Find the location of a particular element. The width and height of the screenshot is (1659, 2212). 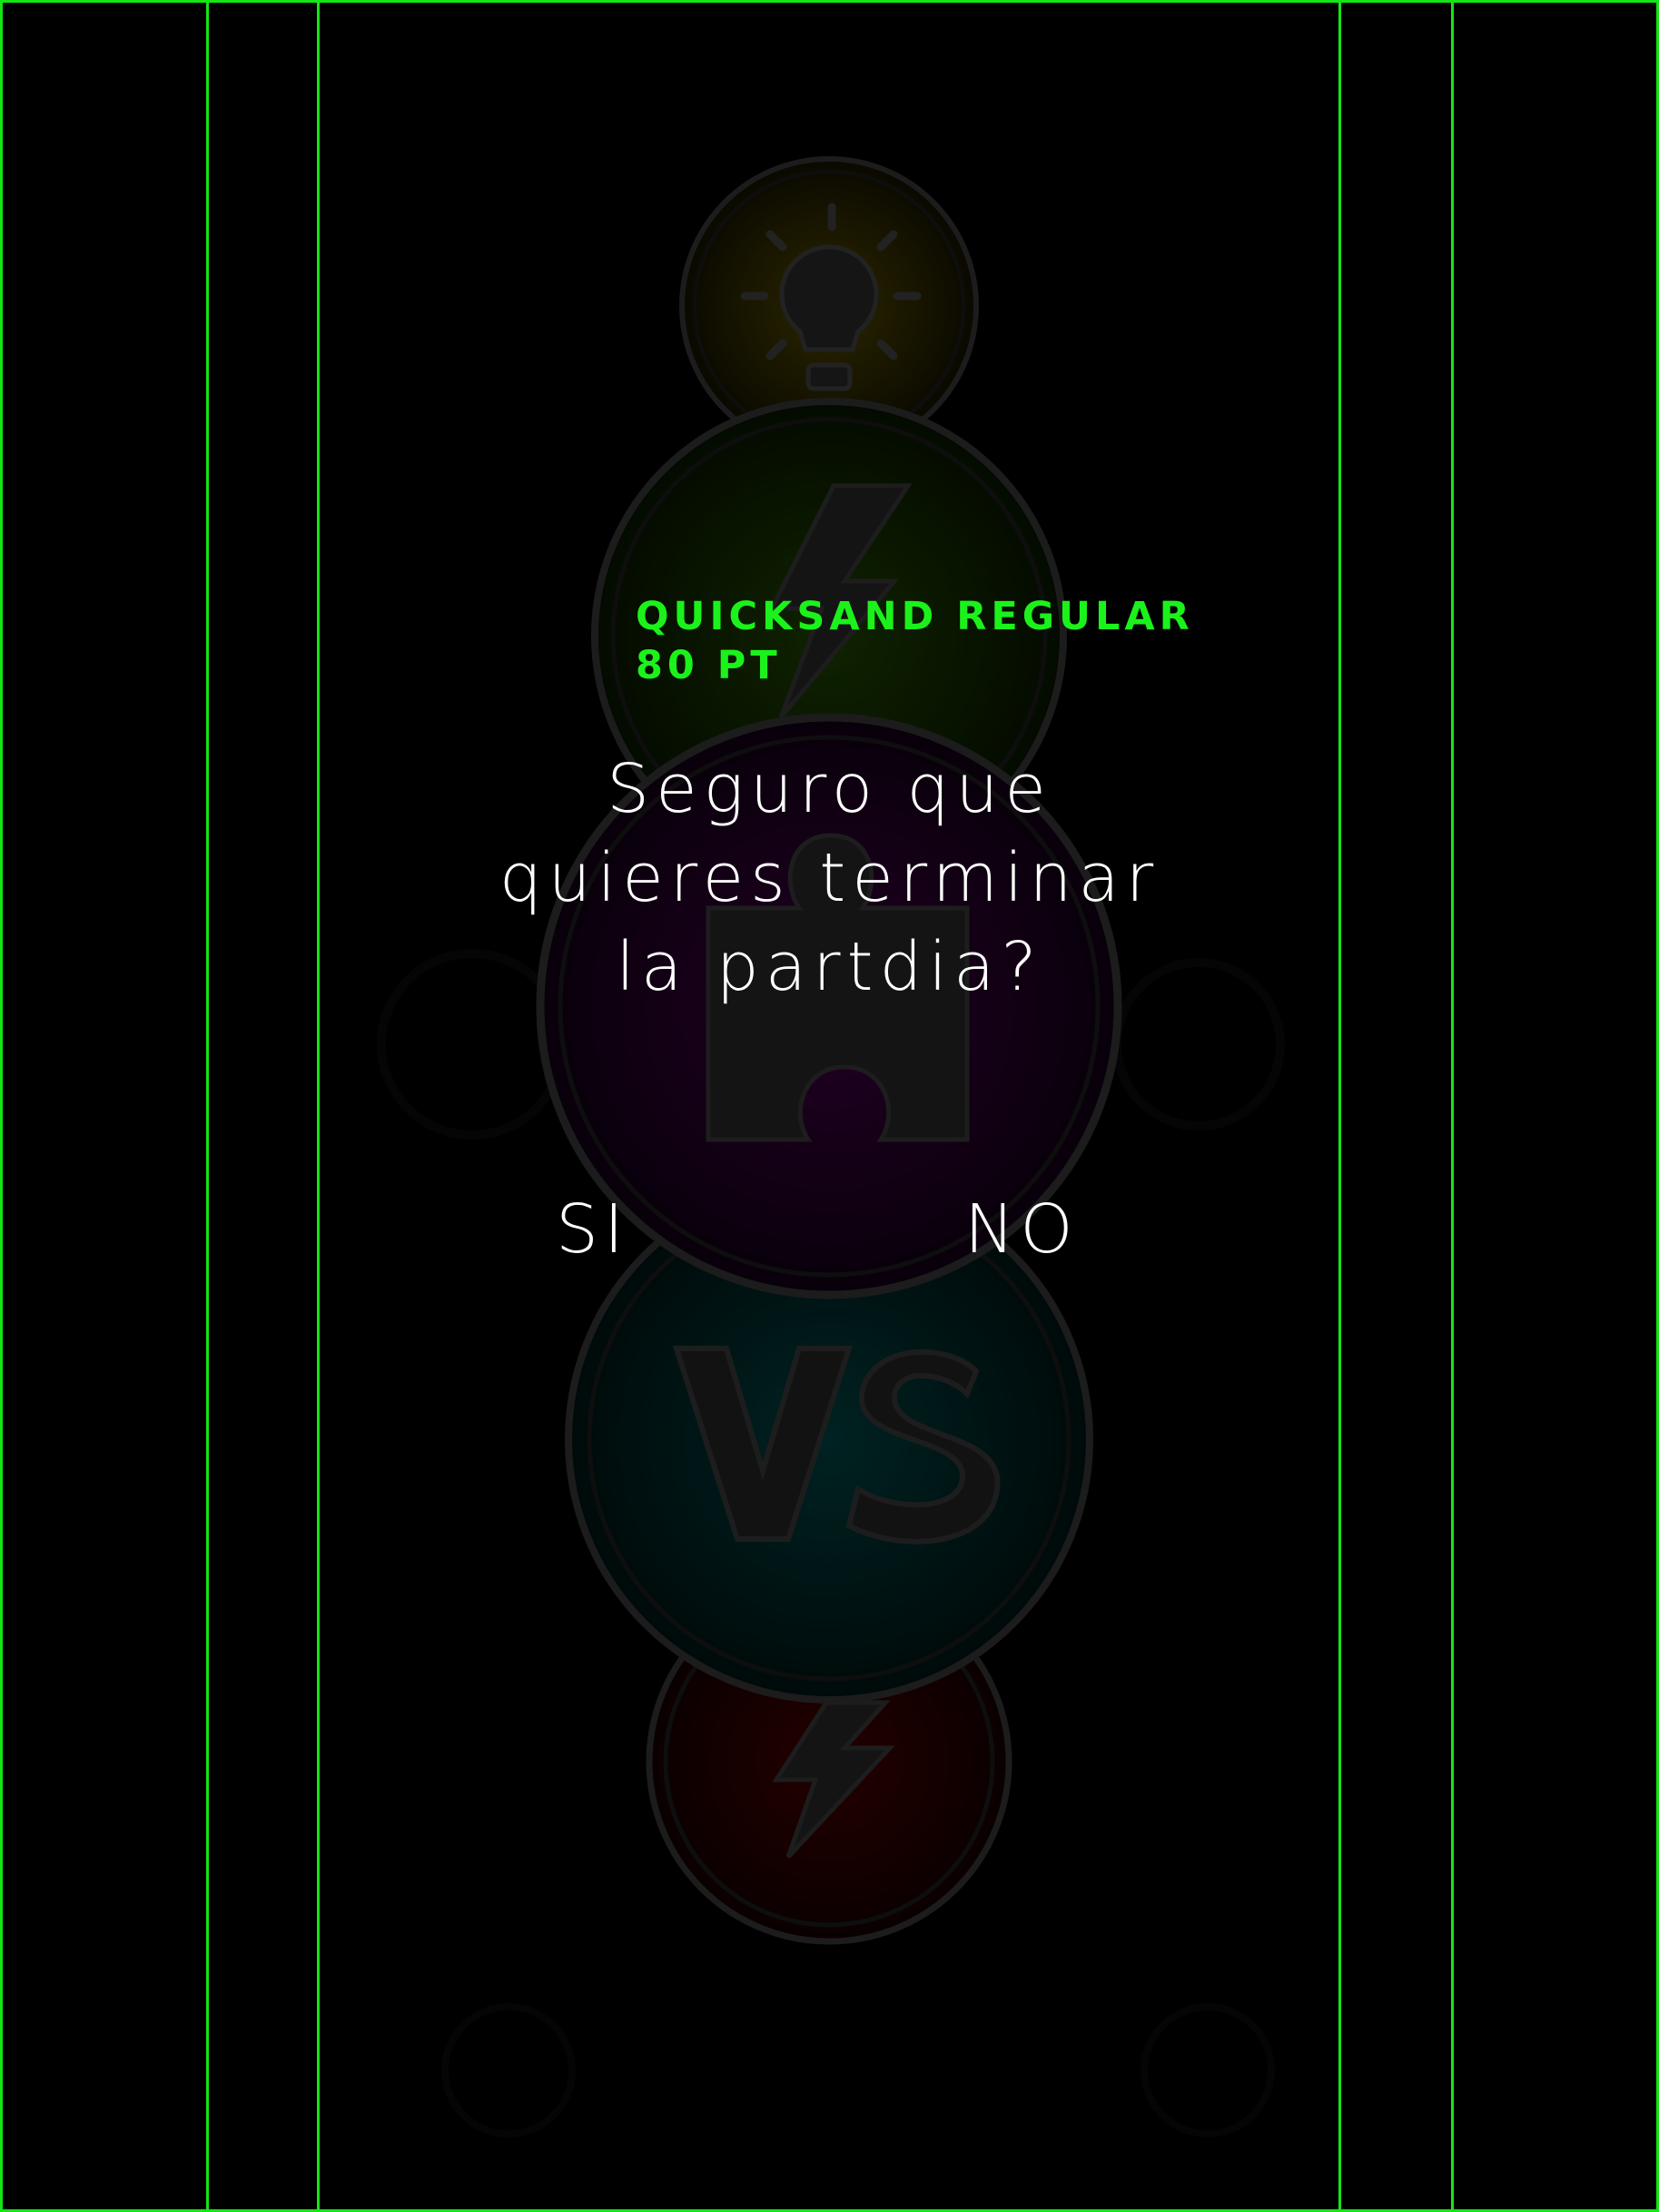

font-spec-name: QUICKSAND REGULAR is located at coordinates (915, 616).